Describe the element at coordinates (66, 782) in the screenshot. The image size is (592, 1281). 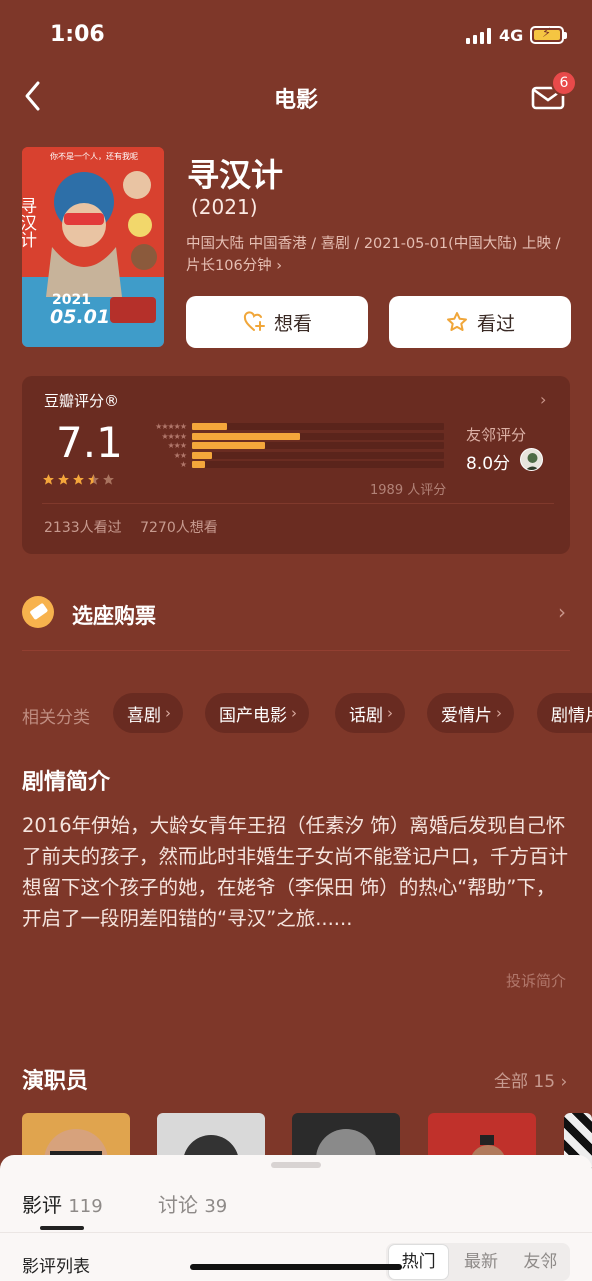
I see `synopsis-title: 剧情简介` at that location.